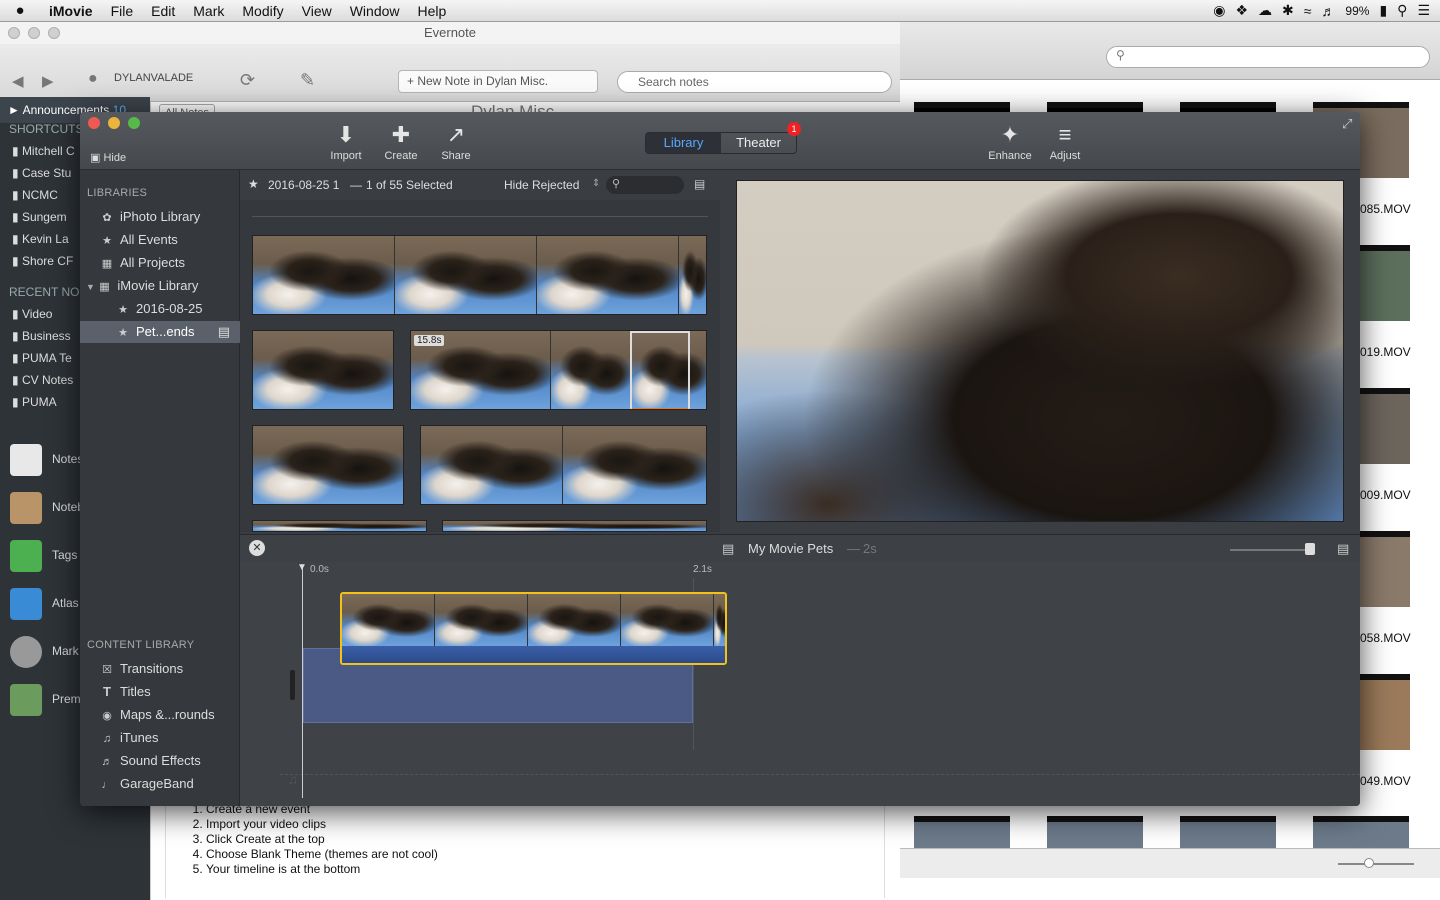 The height and width of the screenshot is (900, 1440). What do you see at coordinates (317, 11) in the screenshot?
I see `menu-view: View` at bounding box center [317, 11].